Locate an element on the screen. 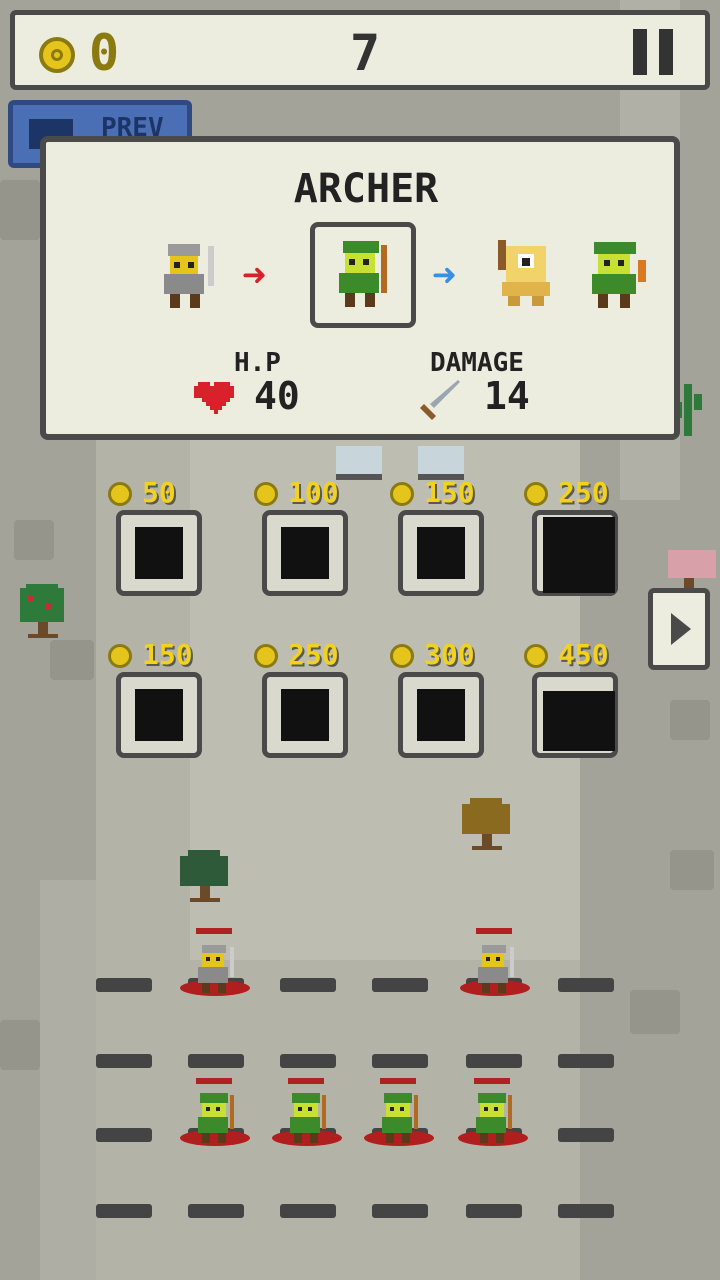  shop-slot-giant is located at coordinates (575, 553).